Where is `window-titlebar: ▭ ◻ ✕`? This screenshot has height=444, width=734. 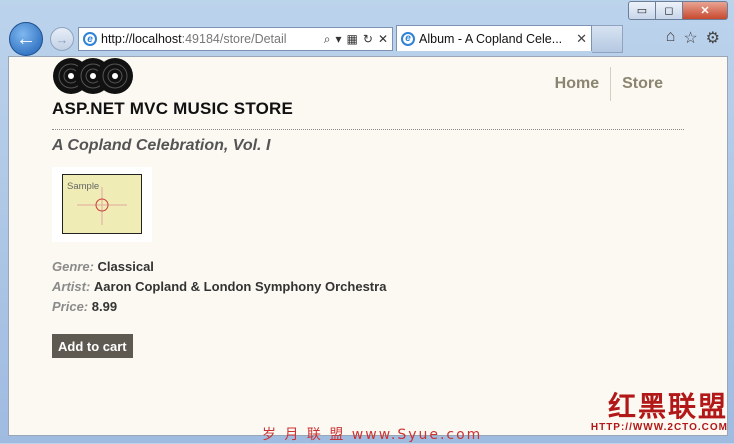 window-titlebar: ▭ ◻ ✕ is located at coordinates (367, 11).